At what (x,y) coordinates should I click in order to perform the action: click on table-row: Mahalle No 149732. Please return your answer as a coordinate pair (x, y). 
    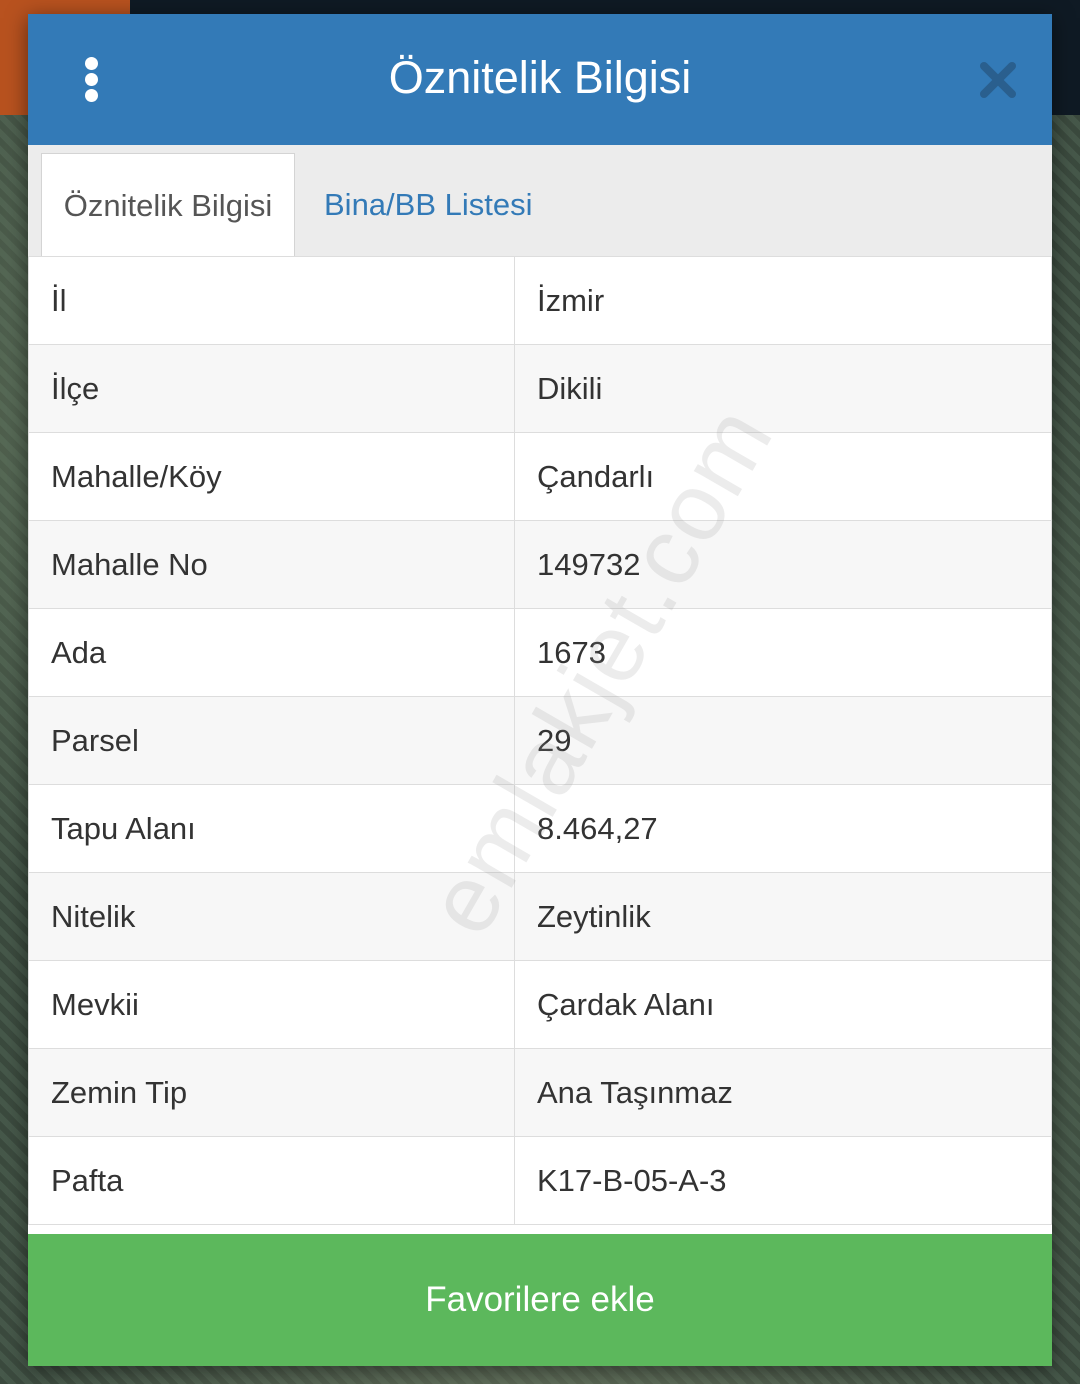
    Looking at the image, I should click on (540, 564).